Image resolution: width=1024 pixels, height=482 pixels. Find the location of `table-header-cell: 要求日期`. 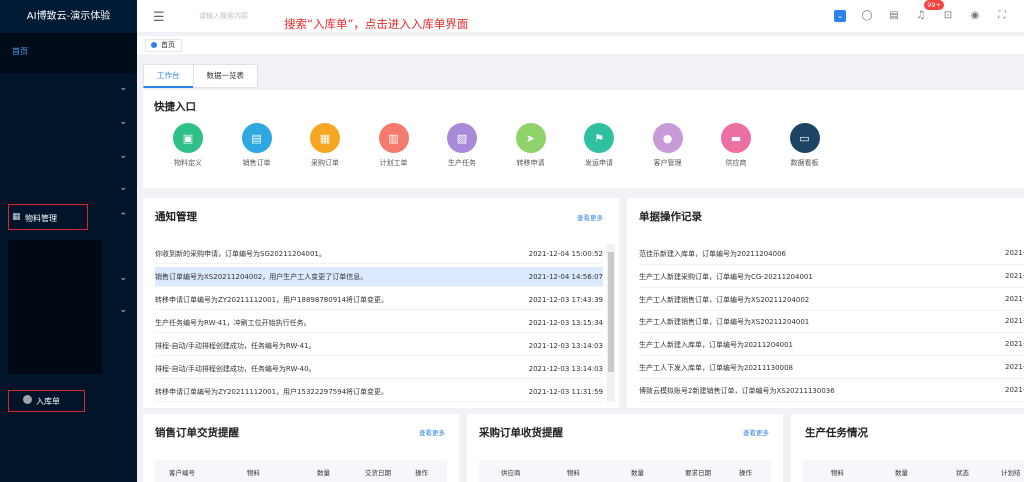

table-header-cell: 要求日期 is located at coordinates (698, 473).